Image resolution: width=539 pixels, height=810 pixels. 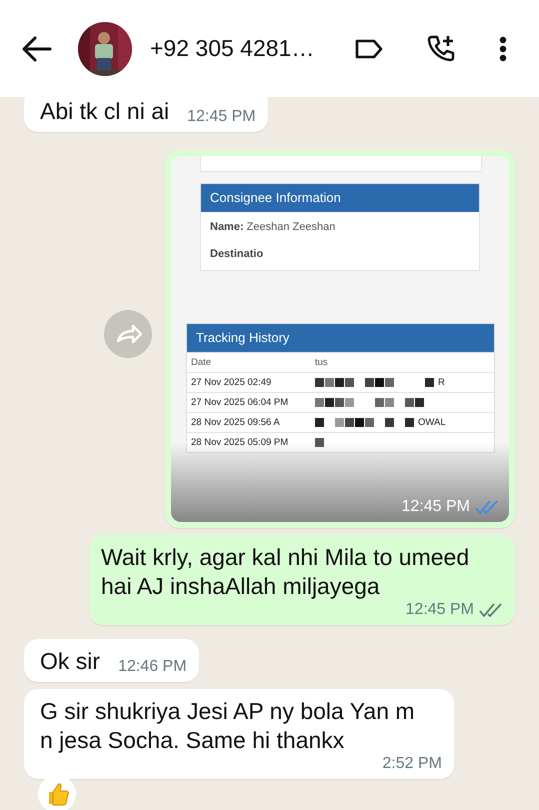 I want to click on table-cell-text: R, so click(x=441, y=383).